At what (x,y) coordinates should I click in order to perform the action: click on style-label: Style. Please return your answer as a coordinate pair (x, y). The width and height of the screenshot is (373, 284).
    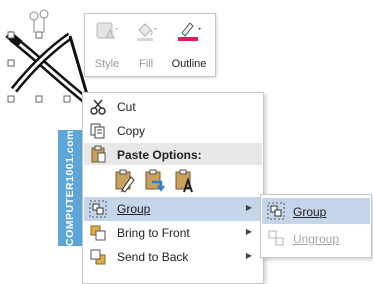
    Looking at the image, I should click on (107, 64).